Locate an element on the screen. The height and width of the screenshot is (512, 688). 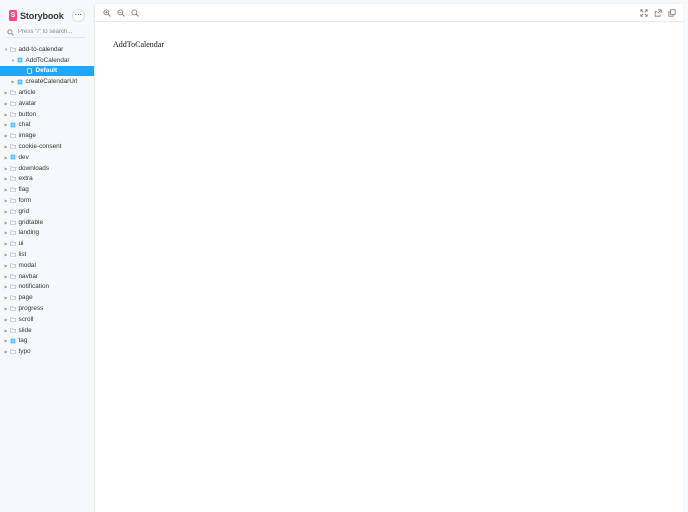
tree-folder-item: ▶ typo is located at coordinates (47, 351).